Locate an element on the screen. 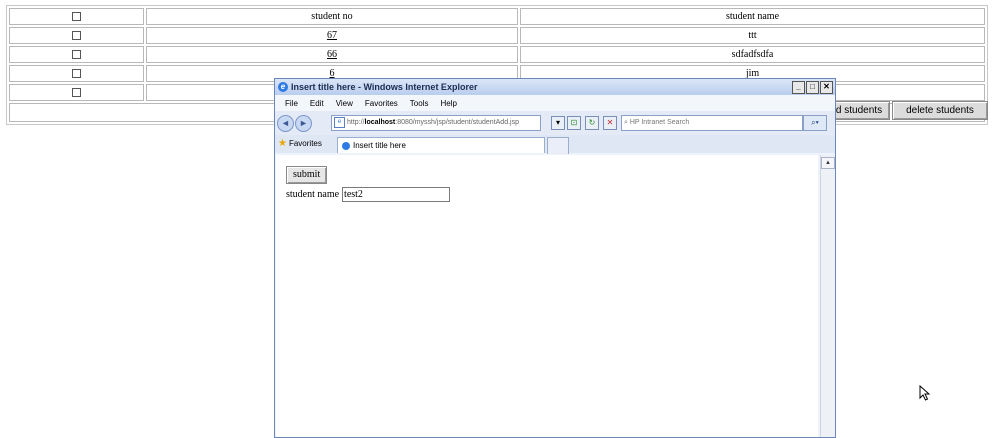 The image size is (1000, 438). select-all-checkbox is located at coordinates (76, 17).